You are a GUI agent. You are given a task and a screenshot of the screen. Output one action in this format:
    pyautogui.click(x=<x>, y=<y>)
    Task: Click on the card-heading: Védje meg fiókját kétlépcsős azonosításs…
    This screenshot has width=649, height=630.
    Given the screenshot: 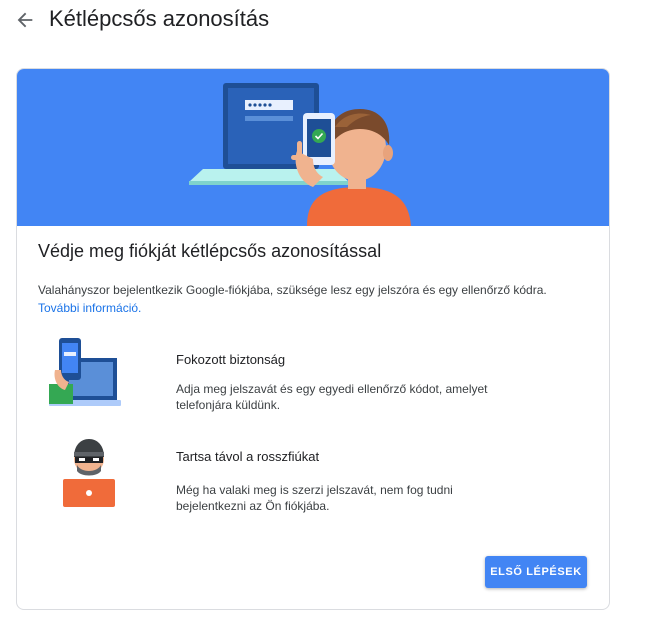 What is the action you would take?
    pyautogui.click(x=210, y=251)
    